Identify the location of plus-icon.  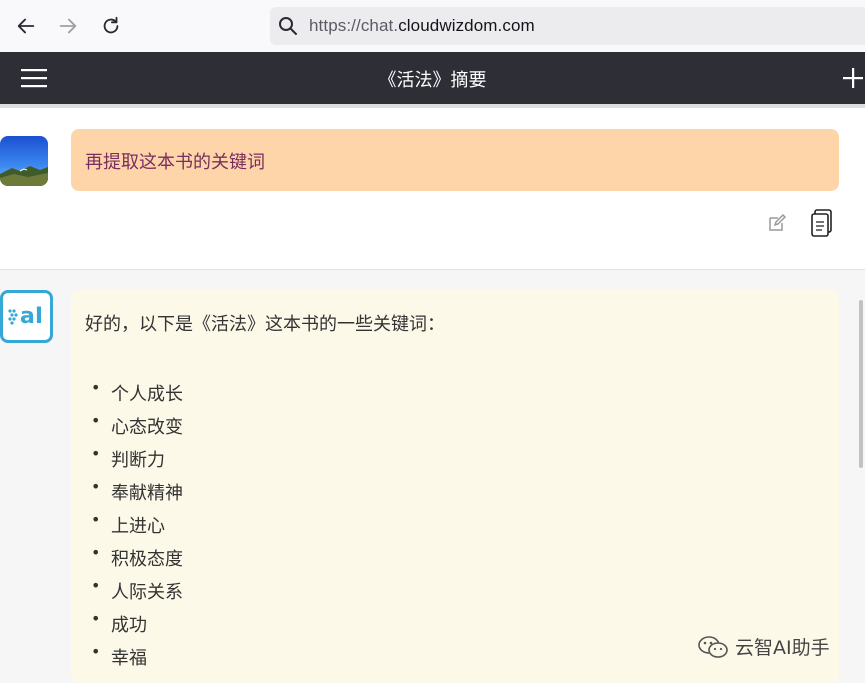
(853, 78).